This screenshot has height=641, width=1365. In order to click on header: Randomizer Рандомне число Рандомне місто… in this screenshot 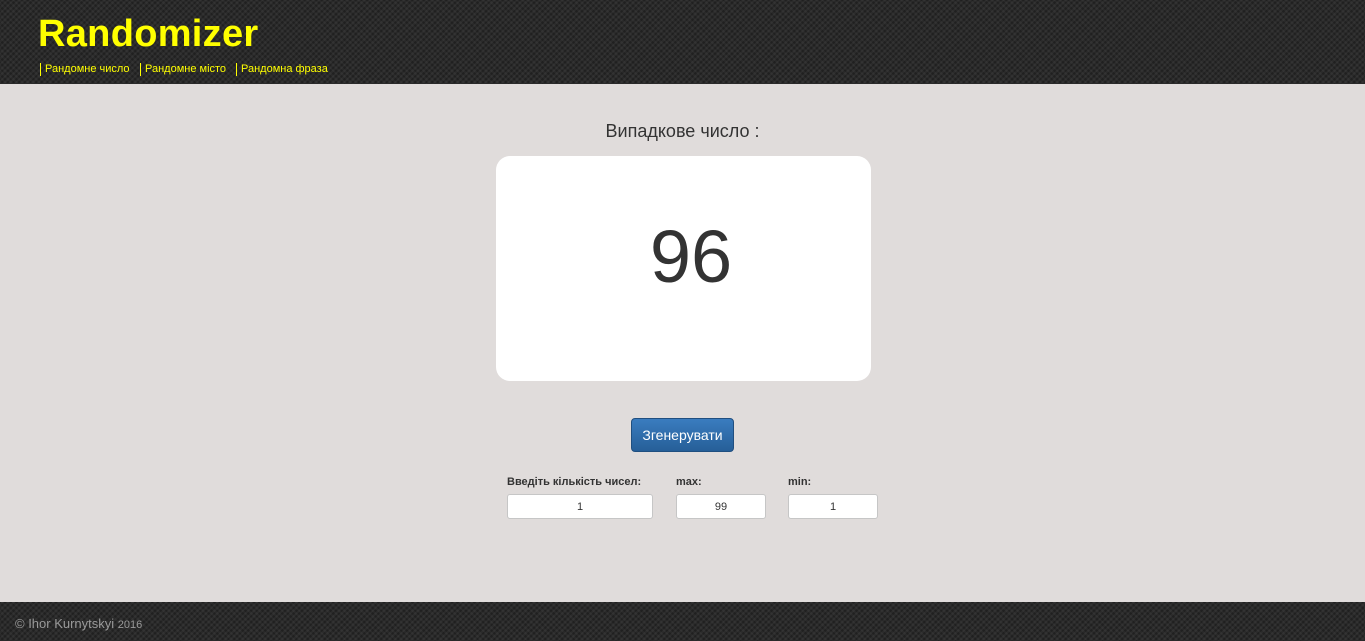, I will do `click(682, 42)`.